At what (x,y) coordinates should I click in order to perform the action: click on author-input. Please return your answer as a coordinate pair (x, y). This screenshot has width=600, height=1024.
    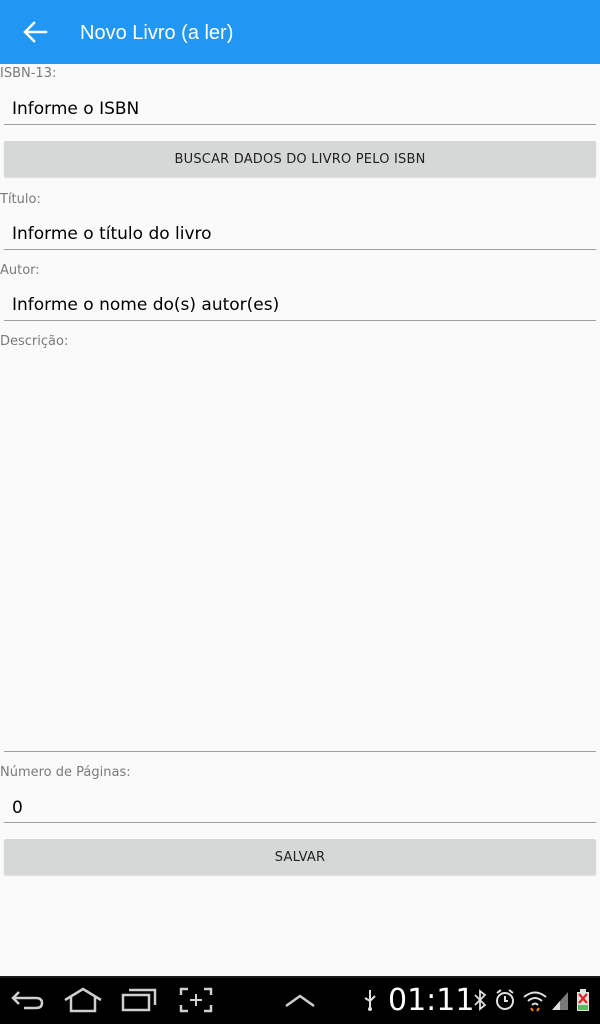
    Looking at the image, I should click on (300, 305).